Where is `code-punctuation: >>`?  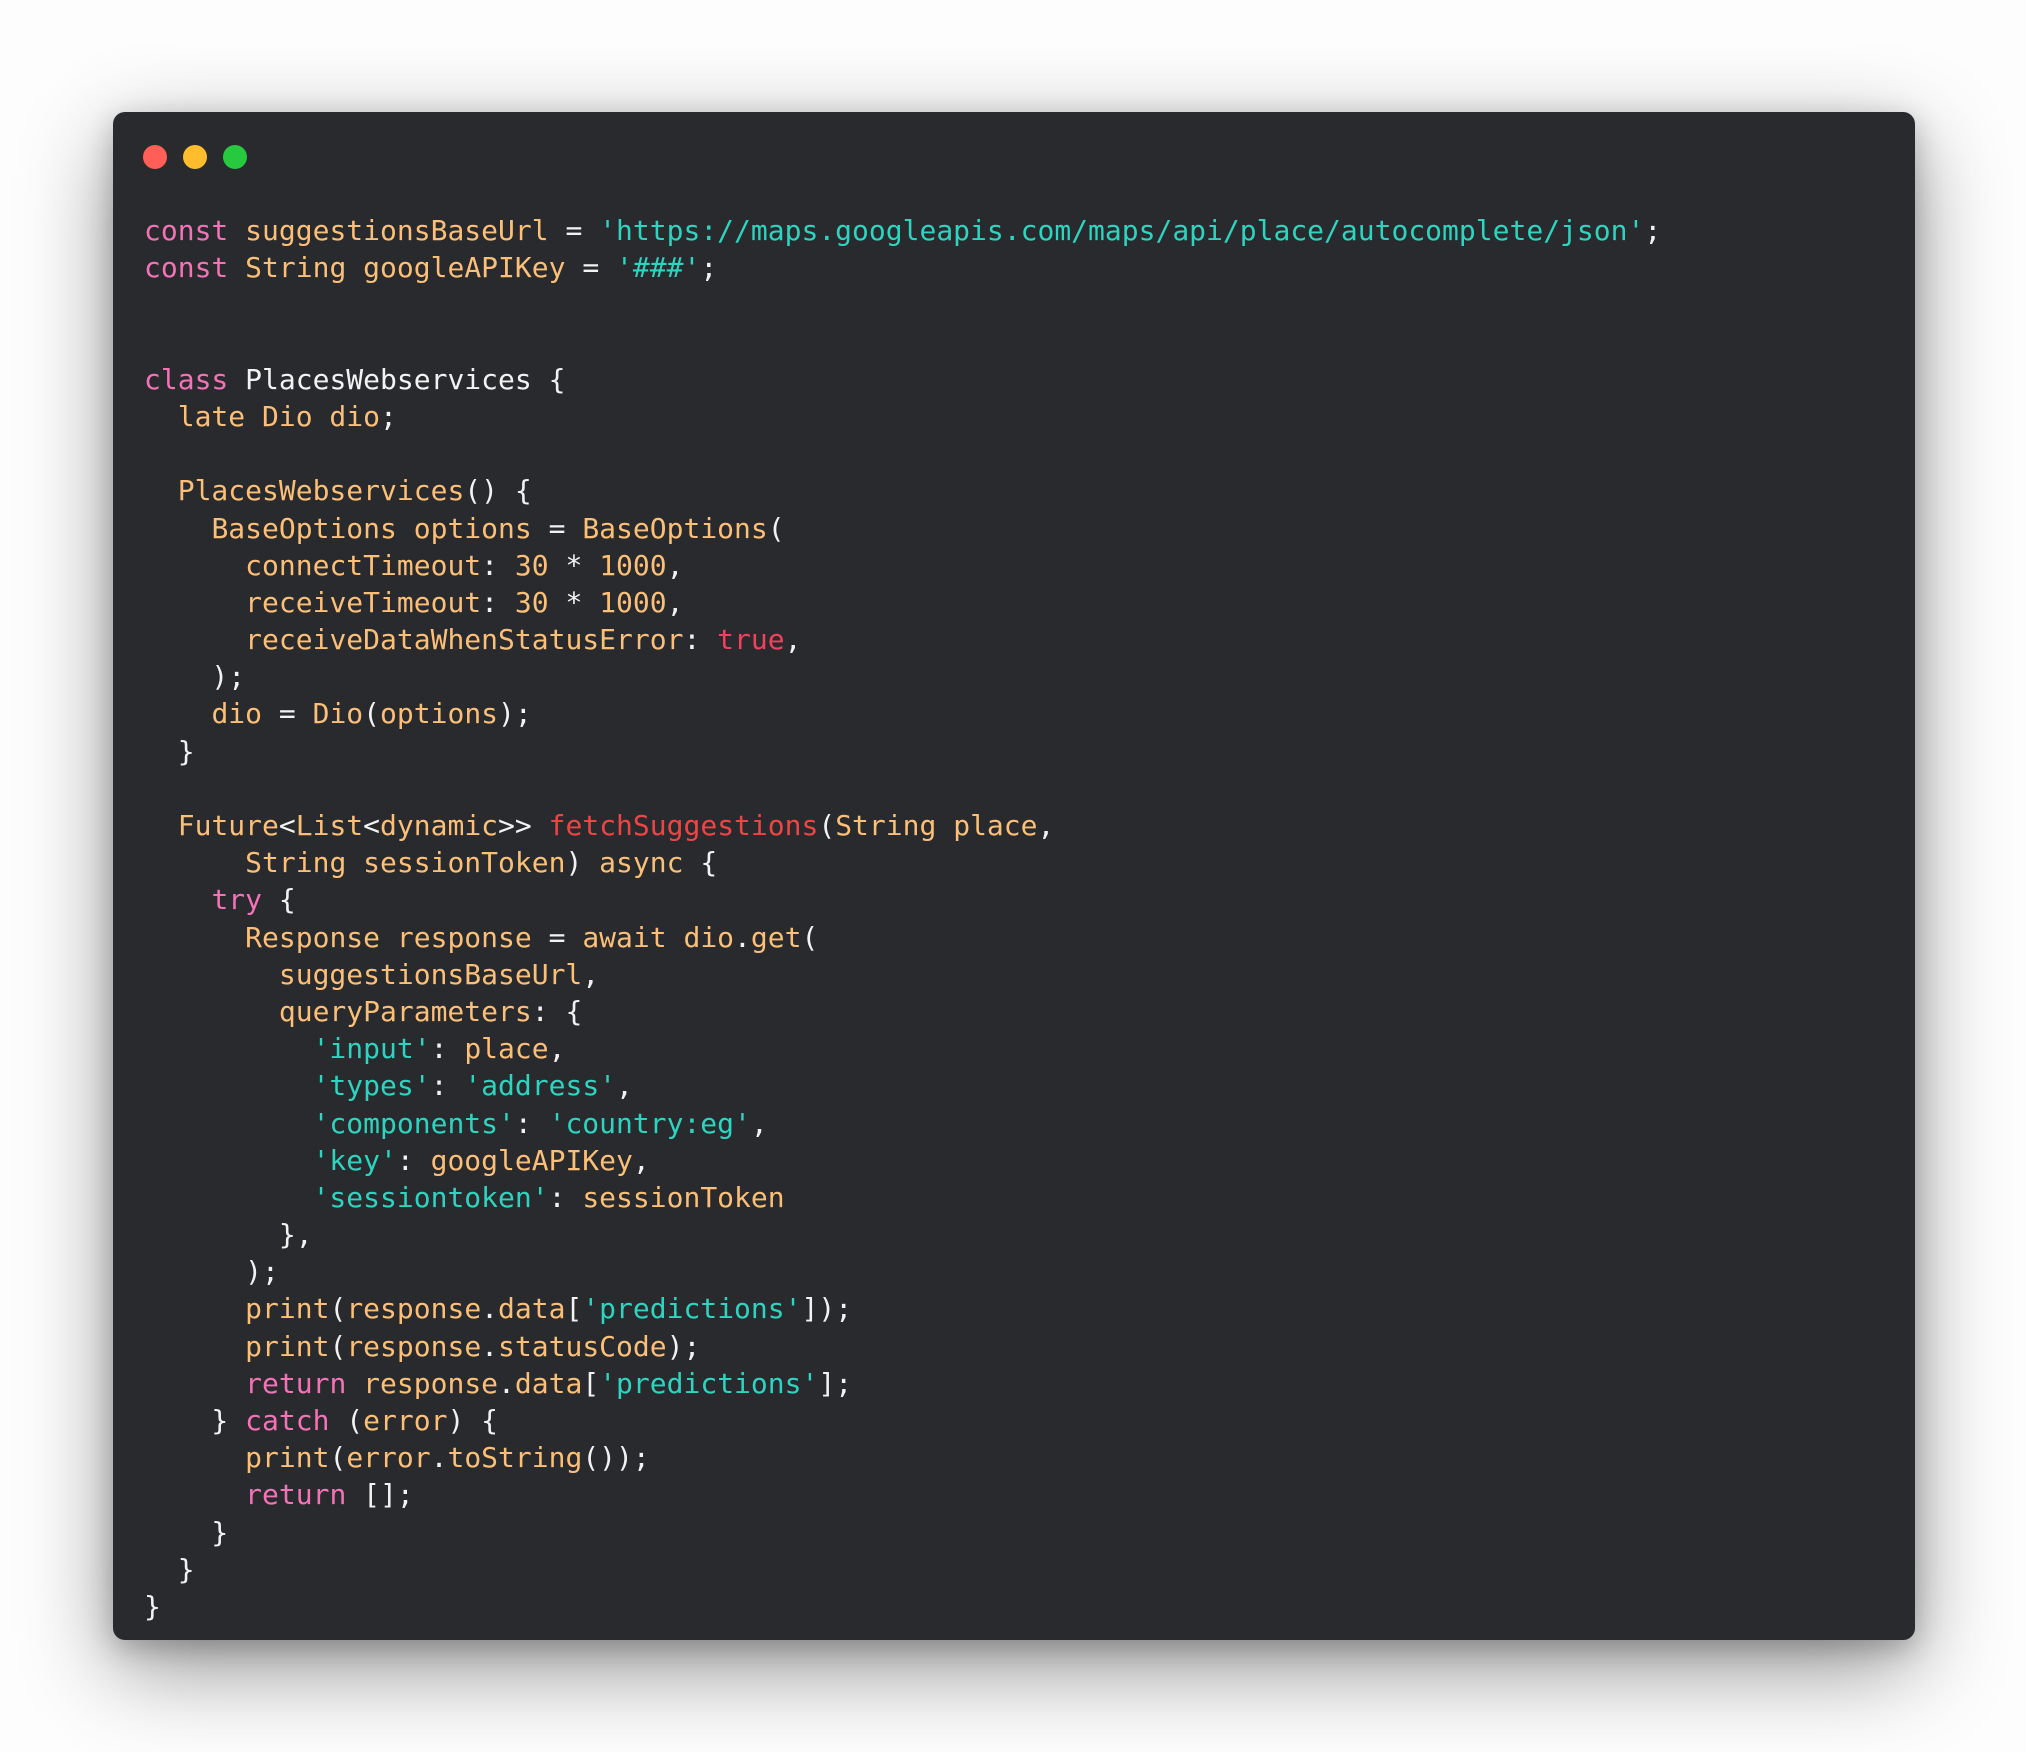 code-punctuation: >> is located at coordinates (523, 825).